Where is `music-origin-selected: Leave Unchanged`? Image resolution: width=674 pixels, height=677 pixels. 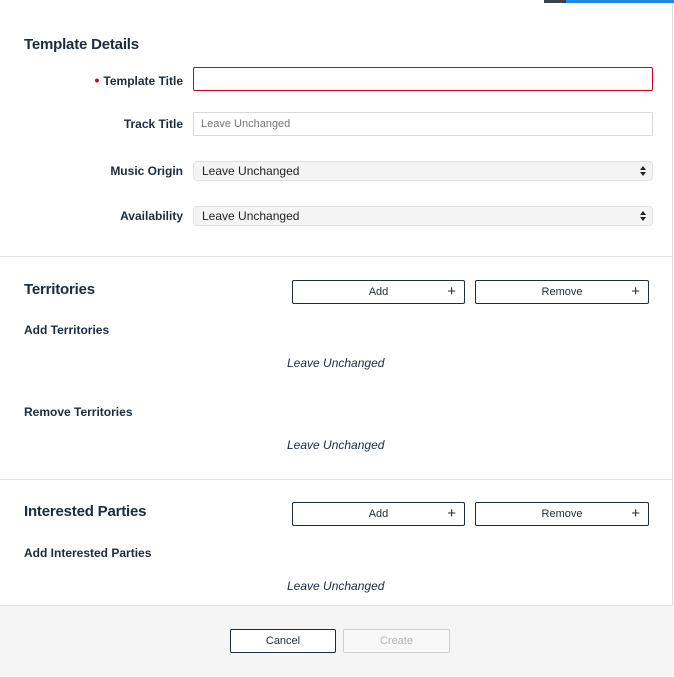
music-origin-selected: Leave Unchanged is located at coordinates (251, 171).